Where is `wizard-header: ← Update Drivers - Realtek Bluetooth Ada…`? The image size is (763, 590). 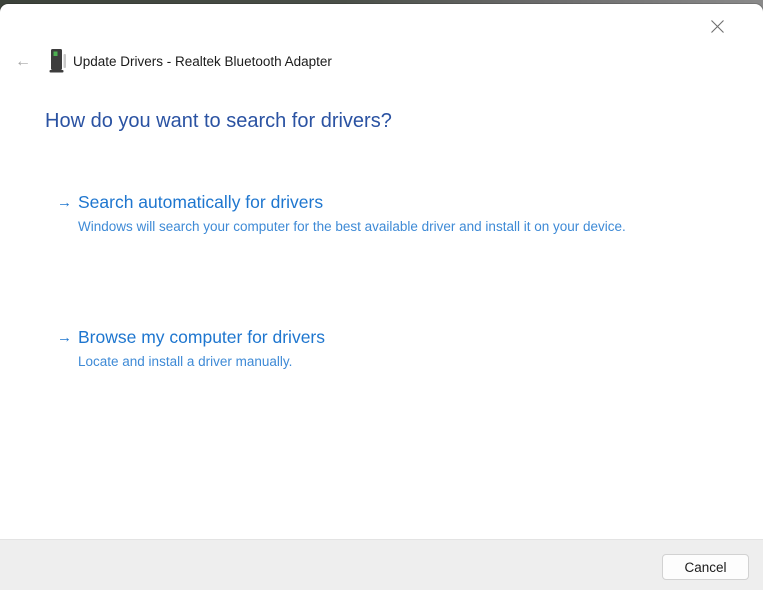
wizard-header: ← Update Drivers - Realtek Bluetooth Ada… is located at coordinates (381, 62).